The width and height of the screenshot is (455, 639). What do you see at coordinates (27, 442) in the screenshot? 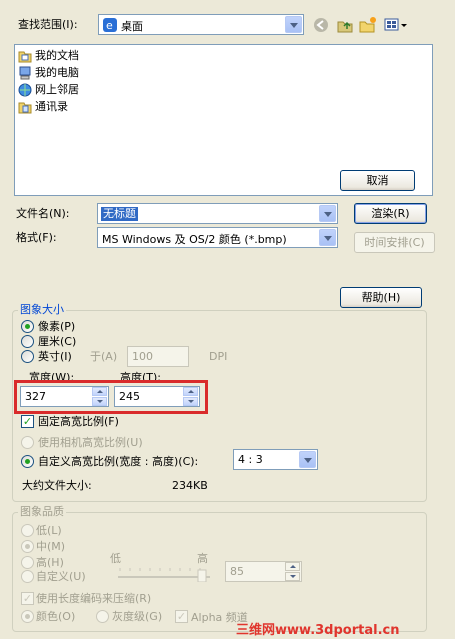
I see `camera-ratio-radio` at bounding box center [27, 442].